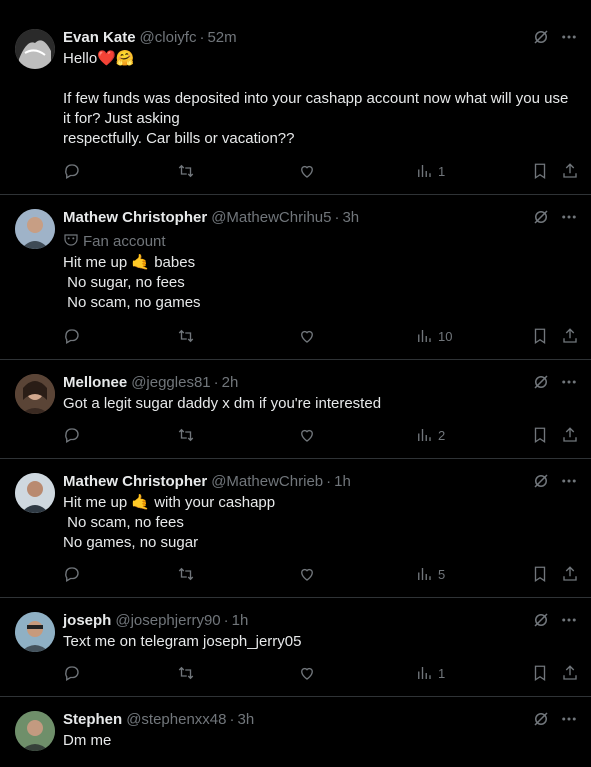 Image resolution: width=591 pixels, height=767 pixels. What do you see at coordinates (271, 217) in the screenshot?
I see `author-handle: @MathewChrihu5` at bounding box center [271, 217].